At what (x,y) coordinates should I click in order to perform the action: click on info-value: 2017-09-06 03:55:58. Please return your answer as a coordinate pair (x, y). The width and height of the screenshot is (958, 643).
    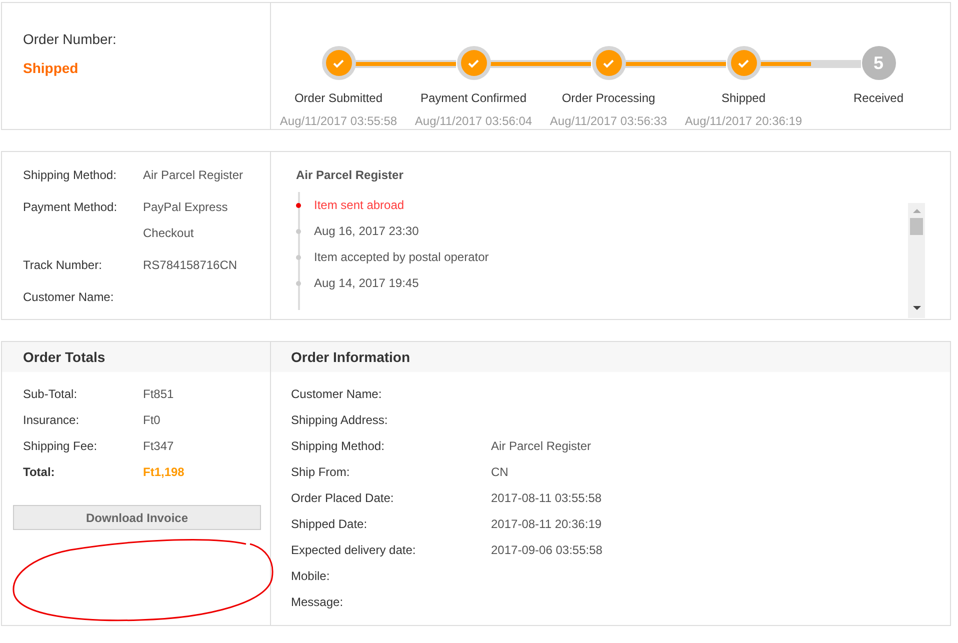
    Looking at the image, I should click on (546, 550).